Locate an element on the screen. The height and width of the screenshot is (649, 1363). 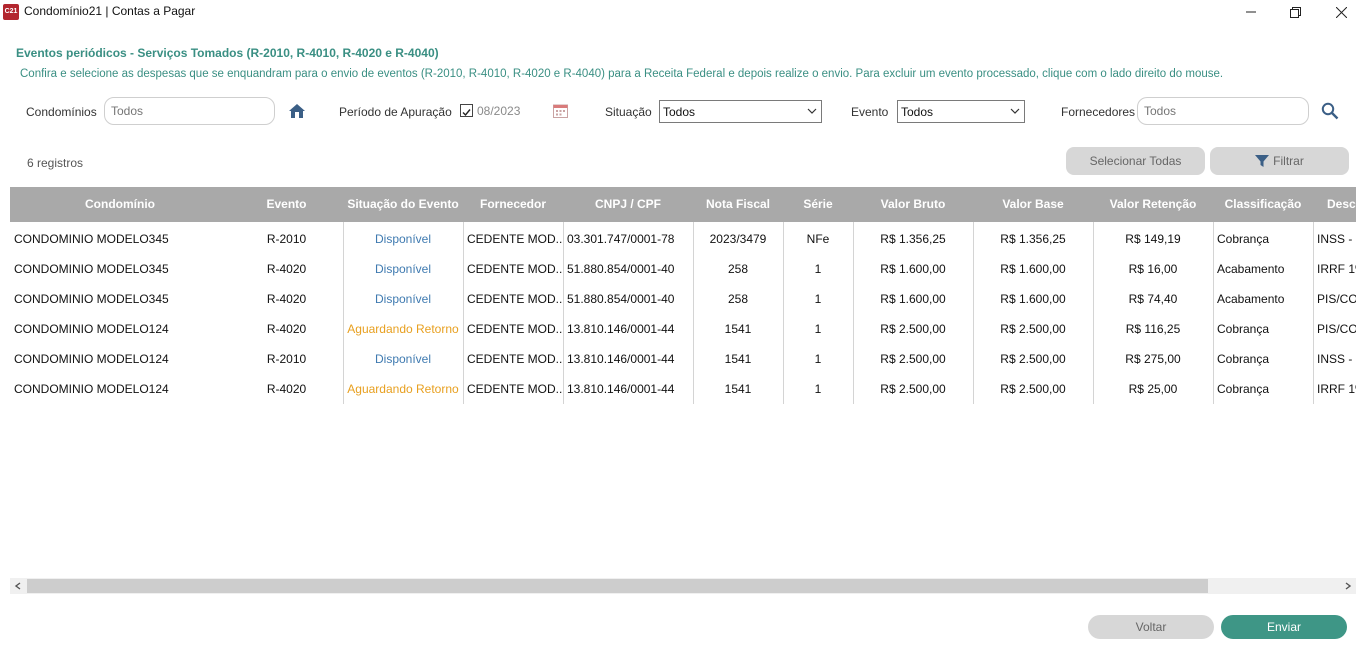
close-icon is located at coordinates (1341, 12).